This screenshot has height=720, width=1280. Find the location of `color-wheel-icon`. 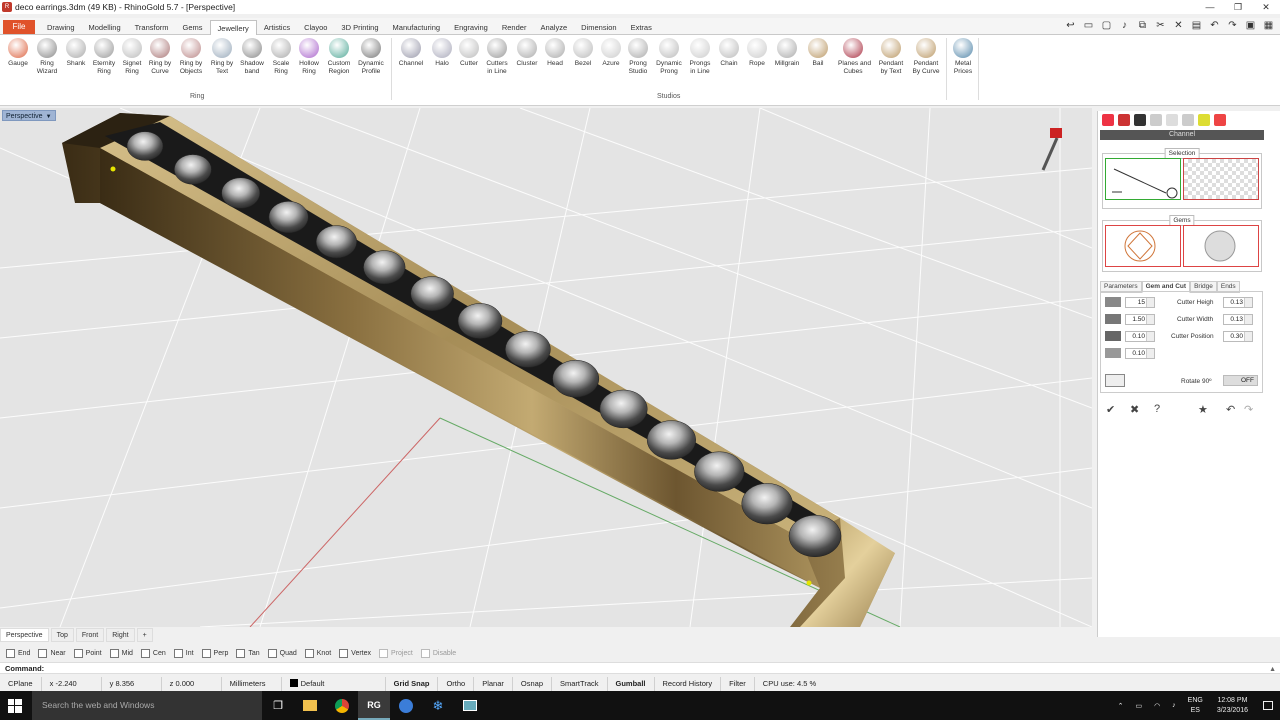

color-wheel-icon is located at coordinates (1108, 120).